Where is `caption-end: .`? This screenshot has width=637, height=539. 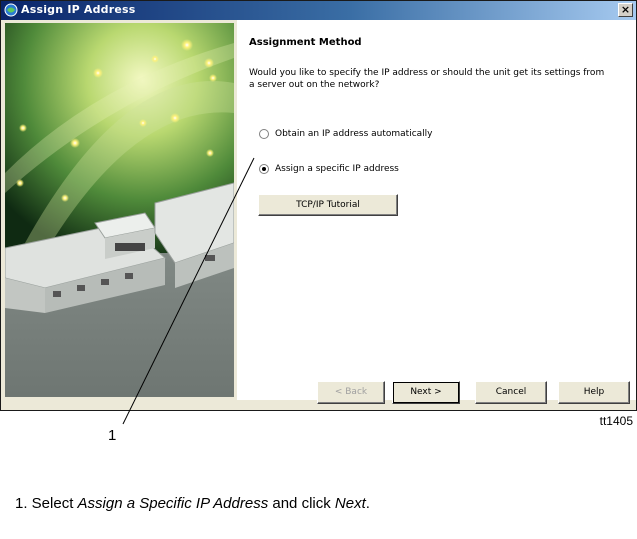
caption-end: . is located at coordinates (367, 503).